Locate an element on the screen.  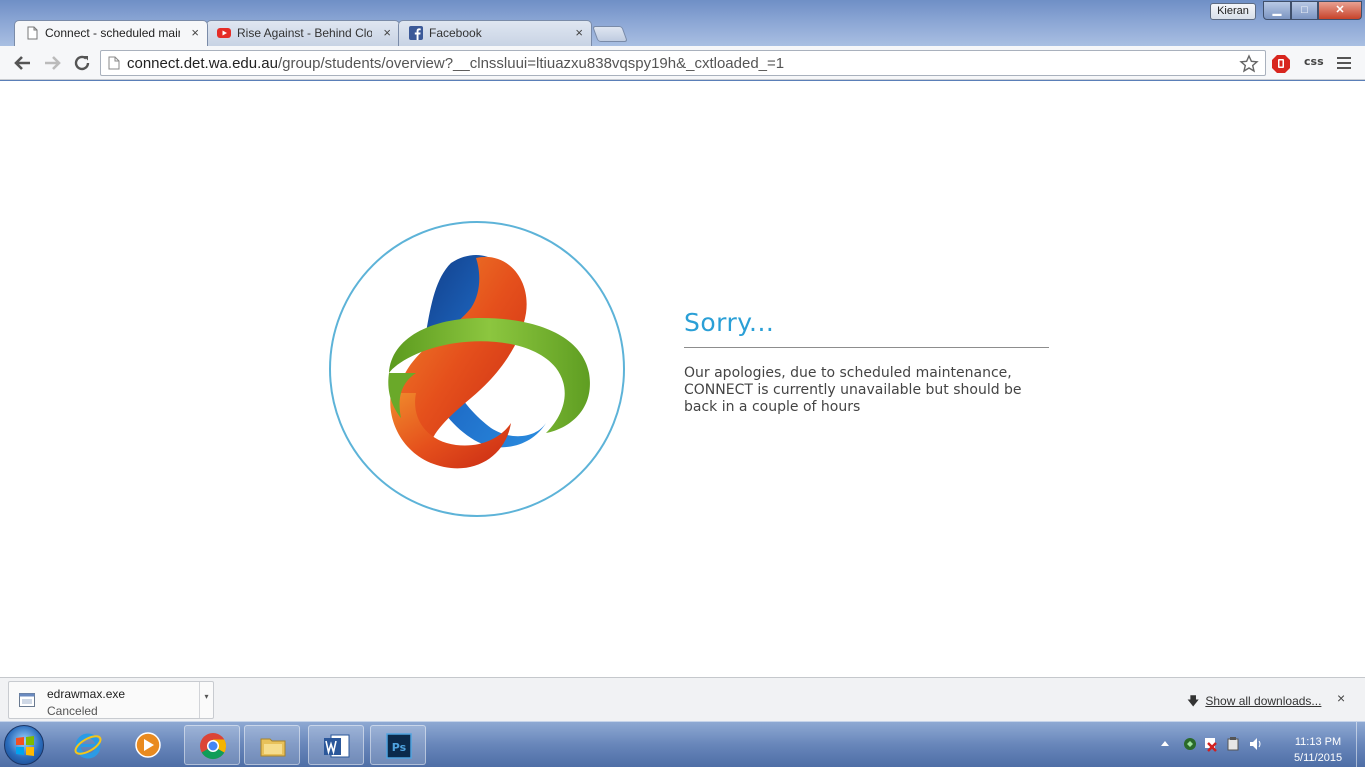
media-player-icon is located at coordinates (148, 745).